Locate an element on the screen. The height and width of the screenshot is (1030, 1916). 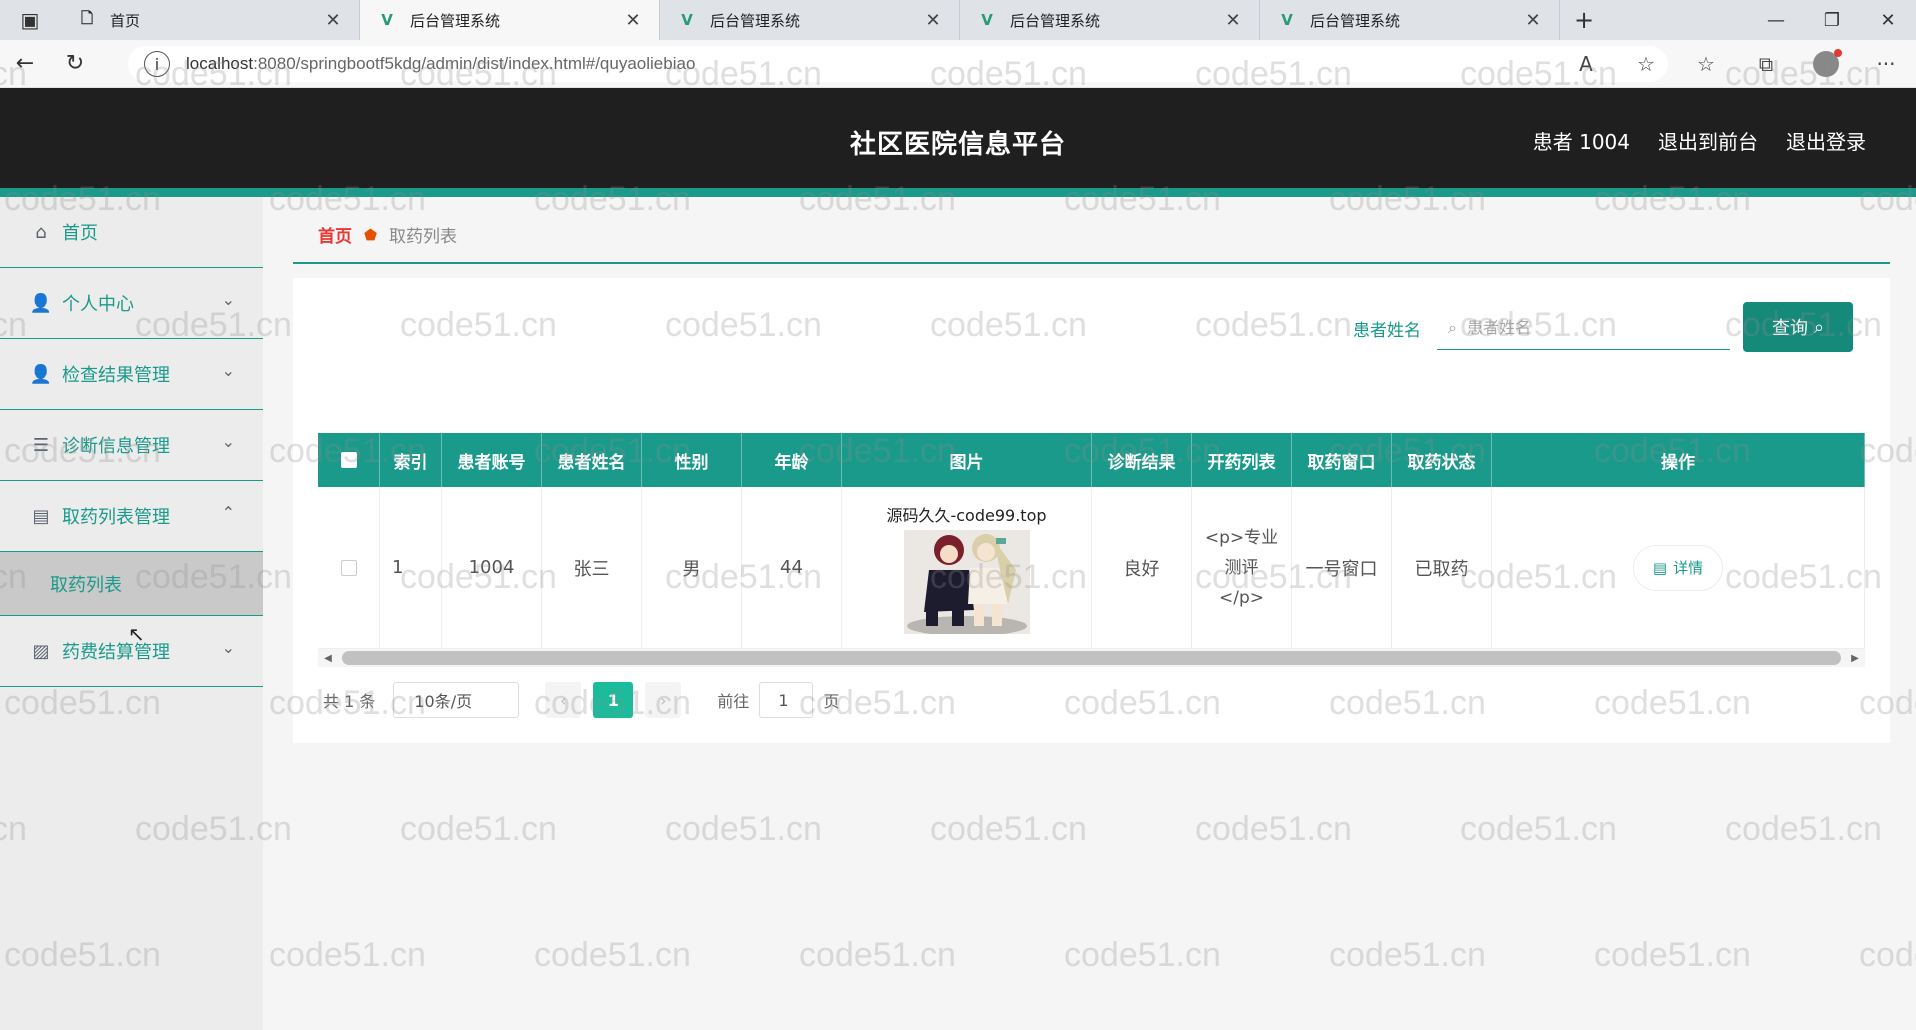
next-page-button: › is located at coordinates (663, 700).